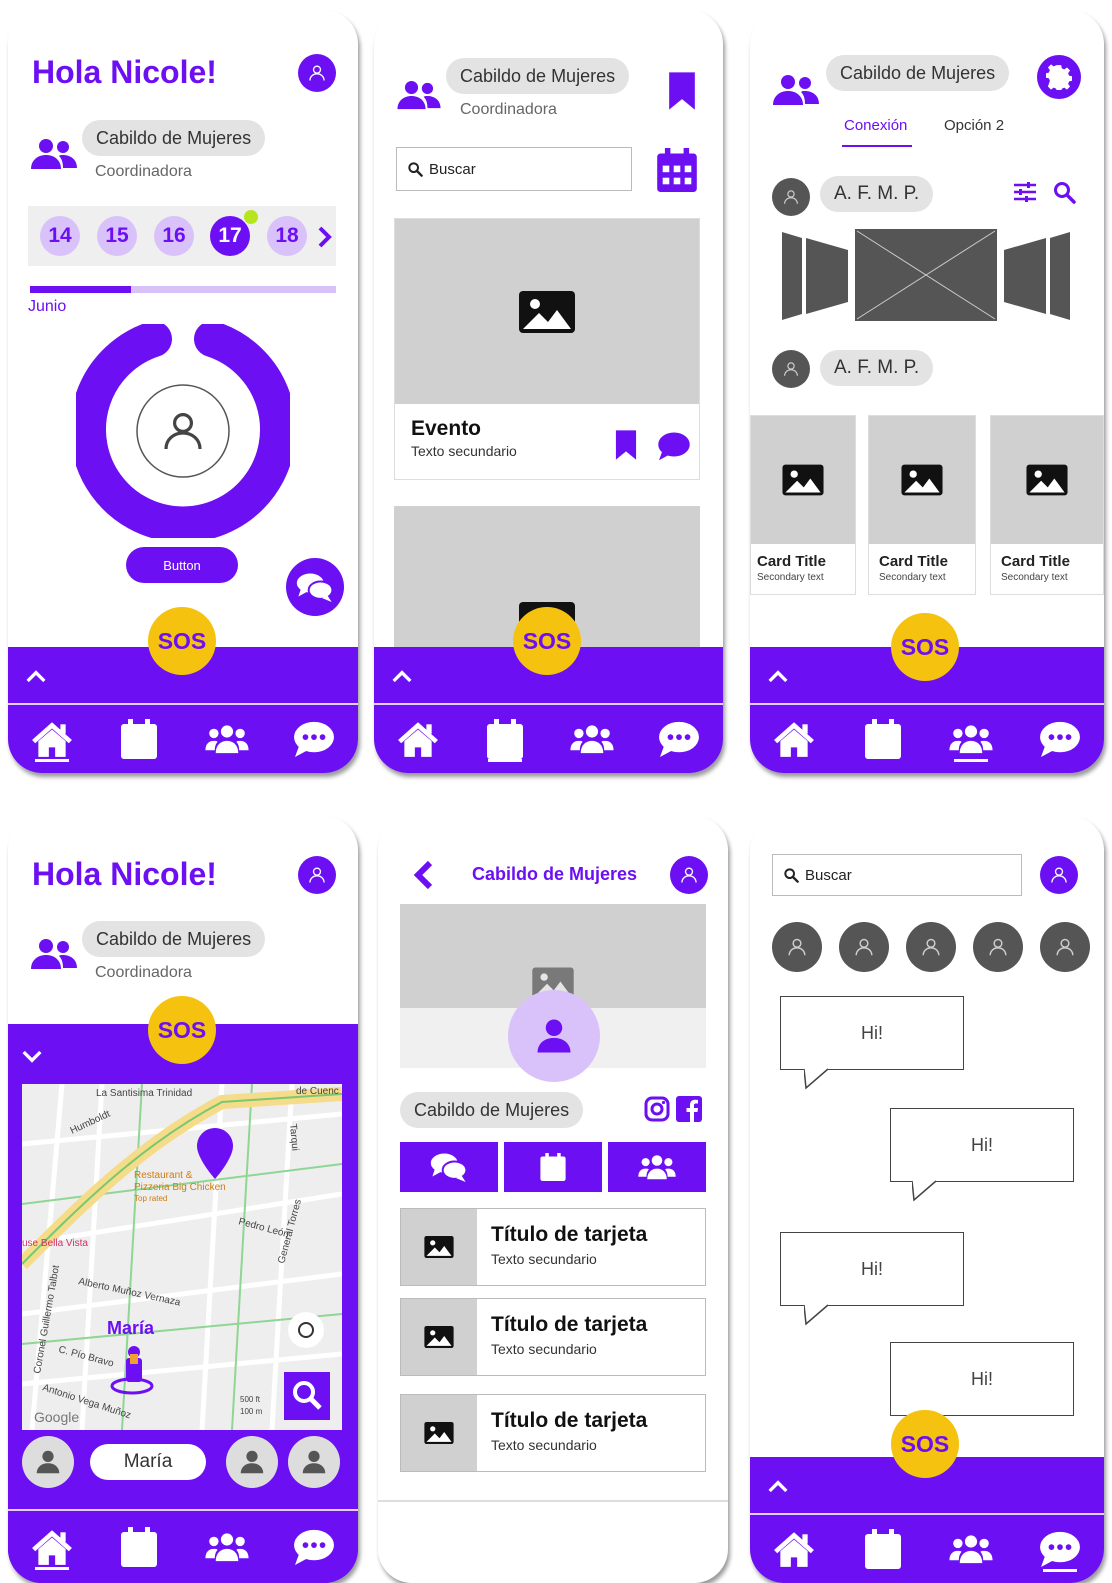  I want to click on home-icon, so click(52, 739).